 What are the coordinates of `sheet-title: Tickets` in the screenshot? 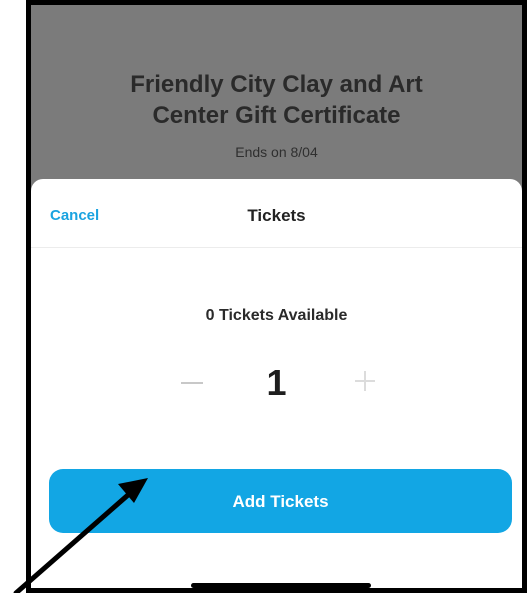 It's located at (276, 215).